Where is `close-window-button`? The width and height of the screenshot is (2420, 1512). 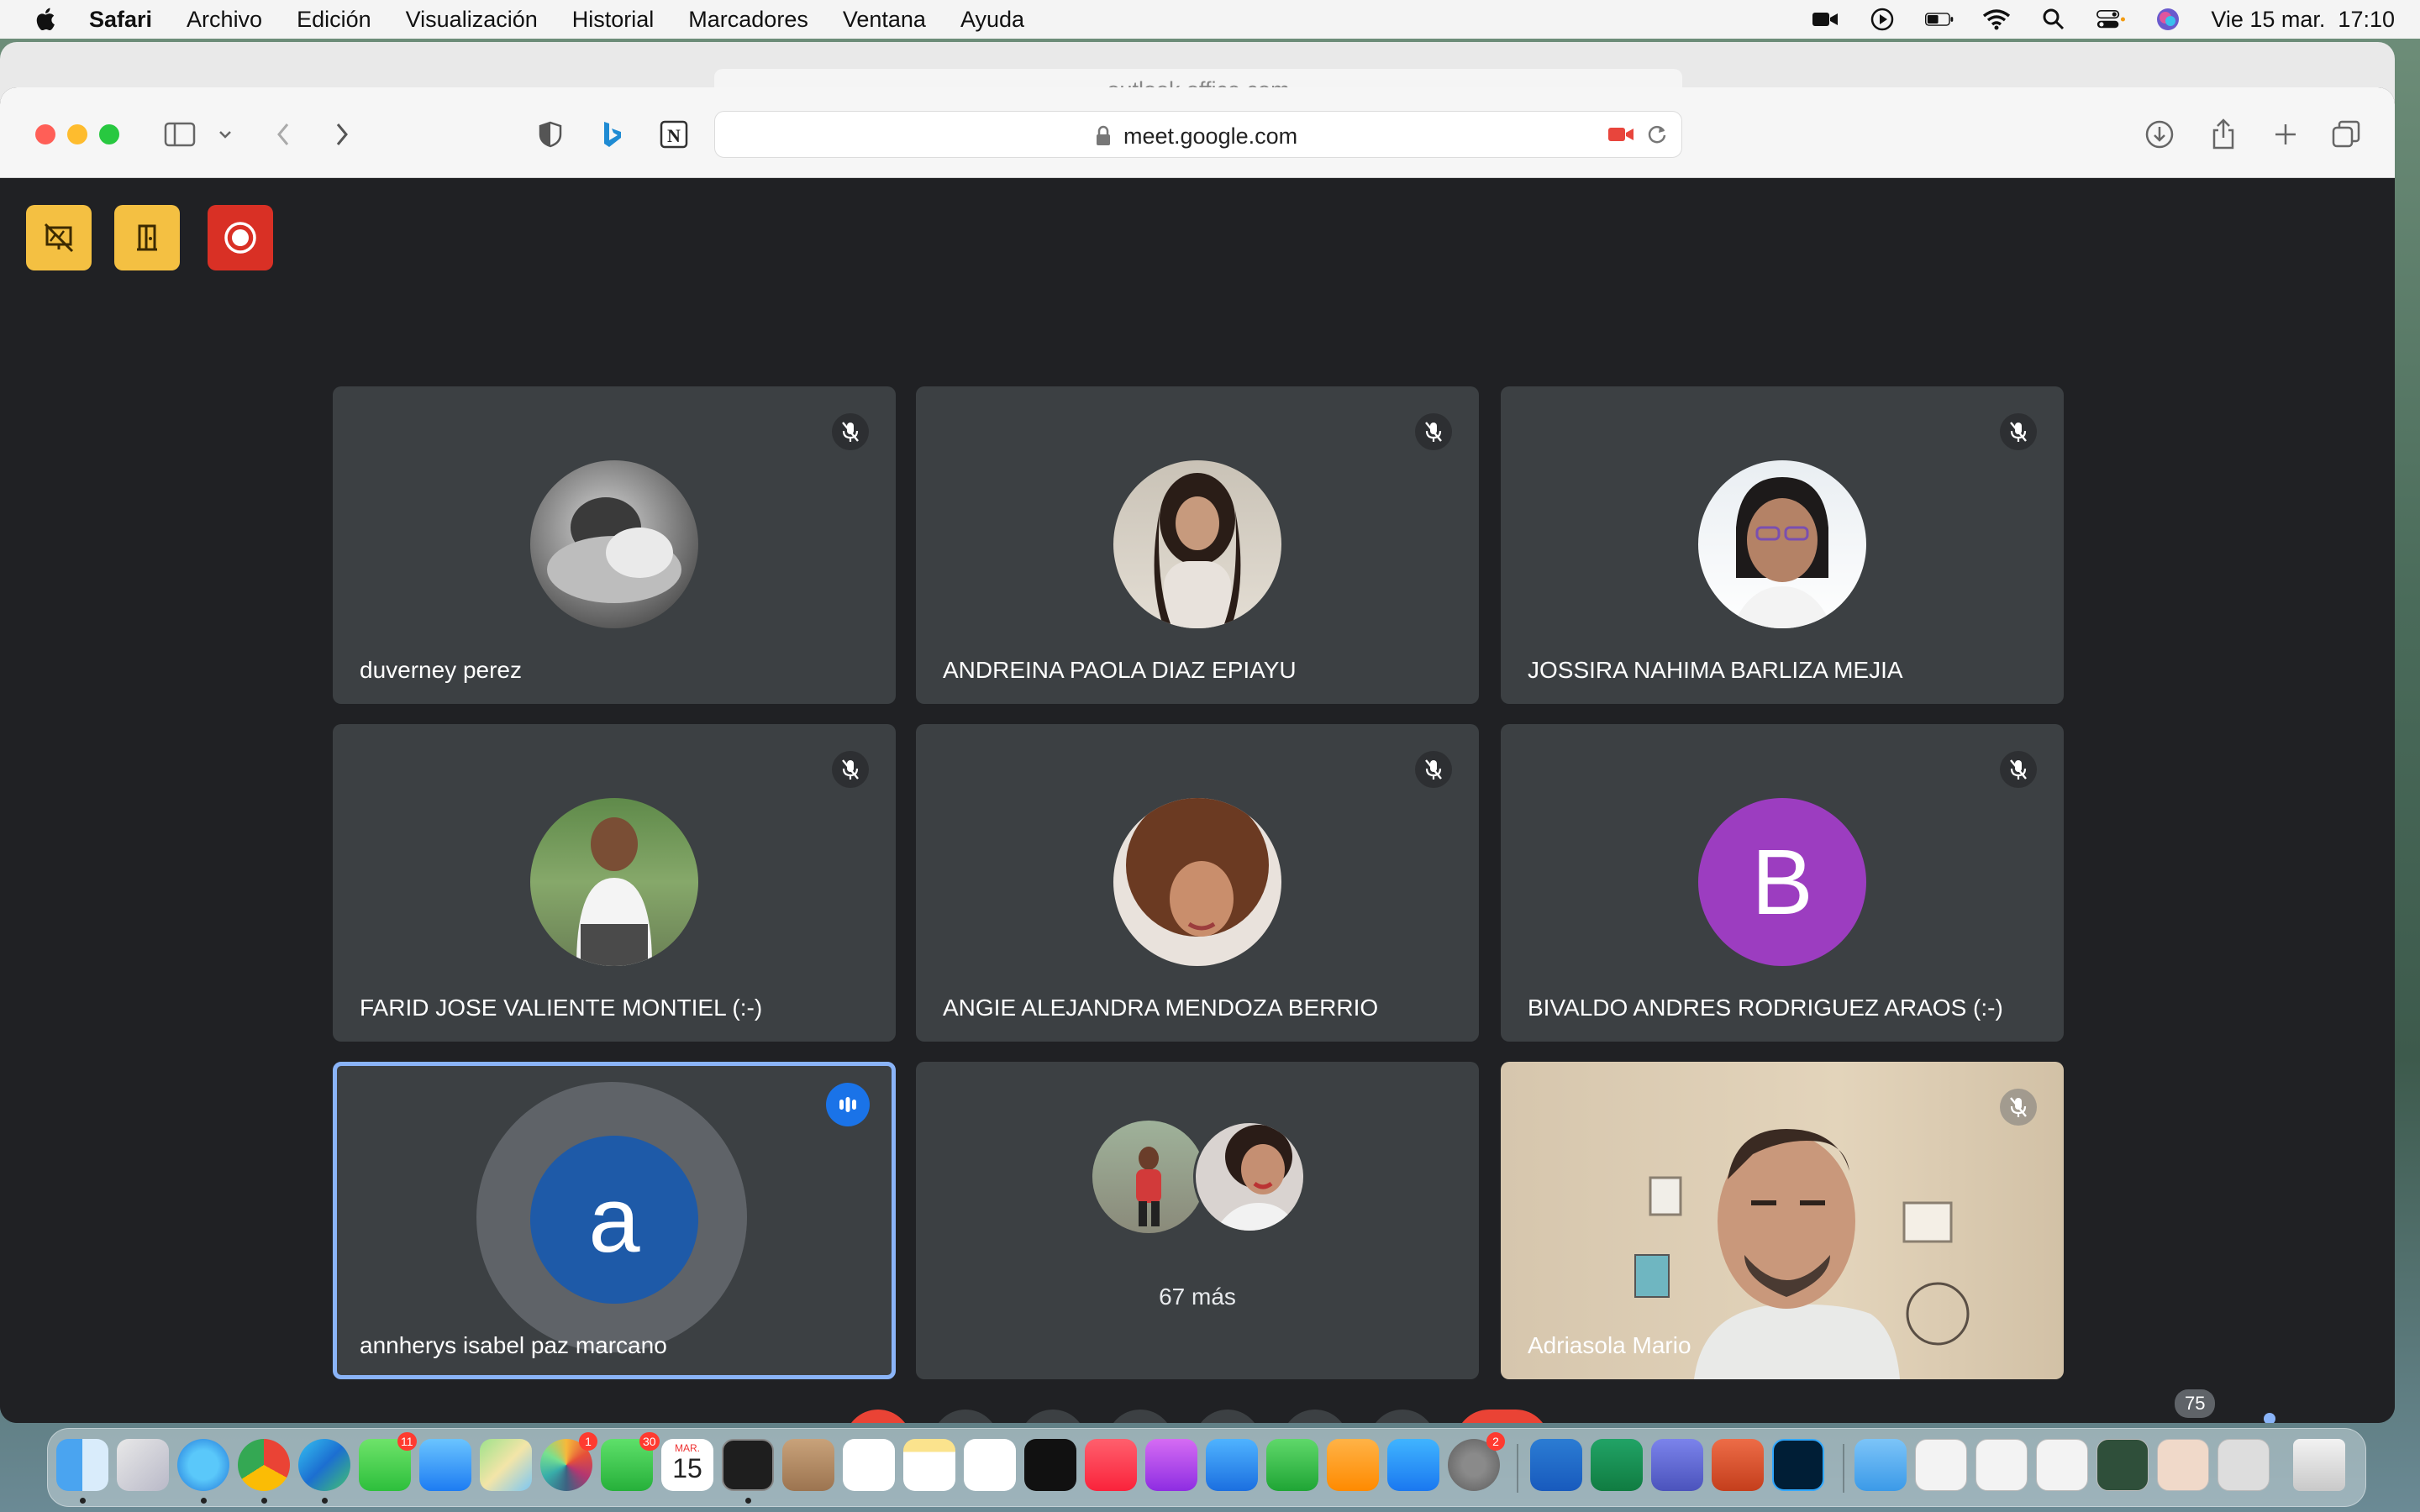 close-window-button is located at coordinates (45, 134).